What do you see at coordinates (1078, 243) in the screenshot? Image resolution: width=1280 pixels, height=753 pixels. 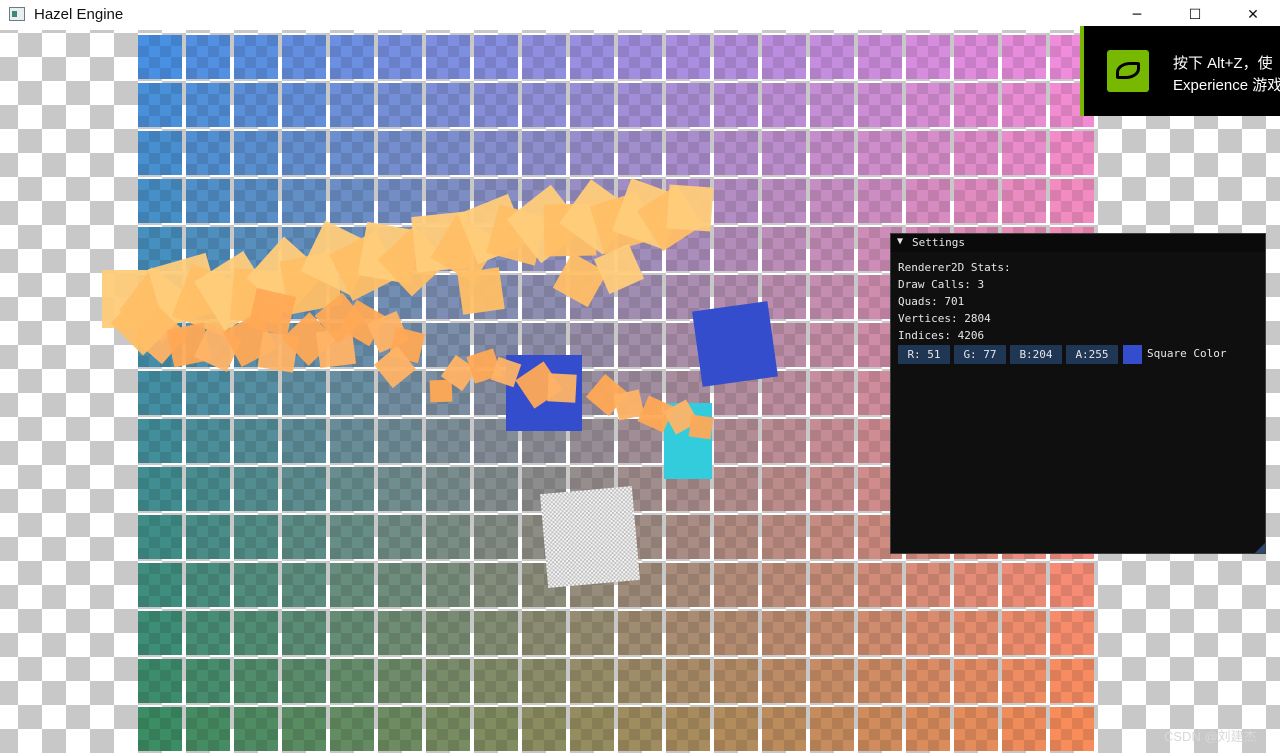 I see `settings-title-bar: ▼ Settings` at bounding box center [1078, 243].